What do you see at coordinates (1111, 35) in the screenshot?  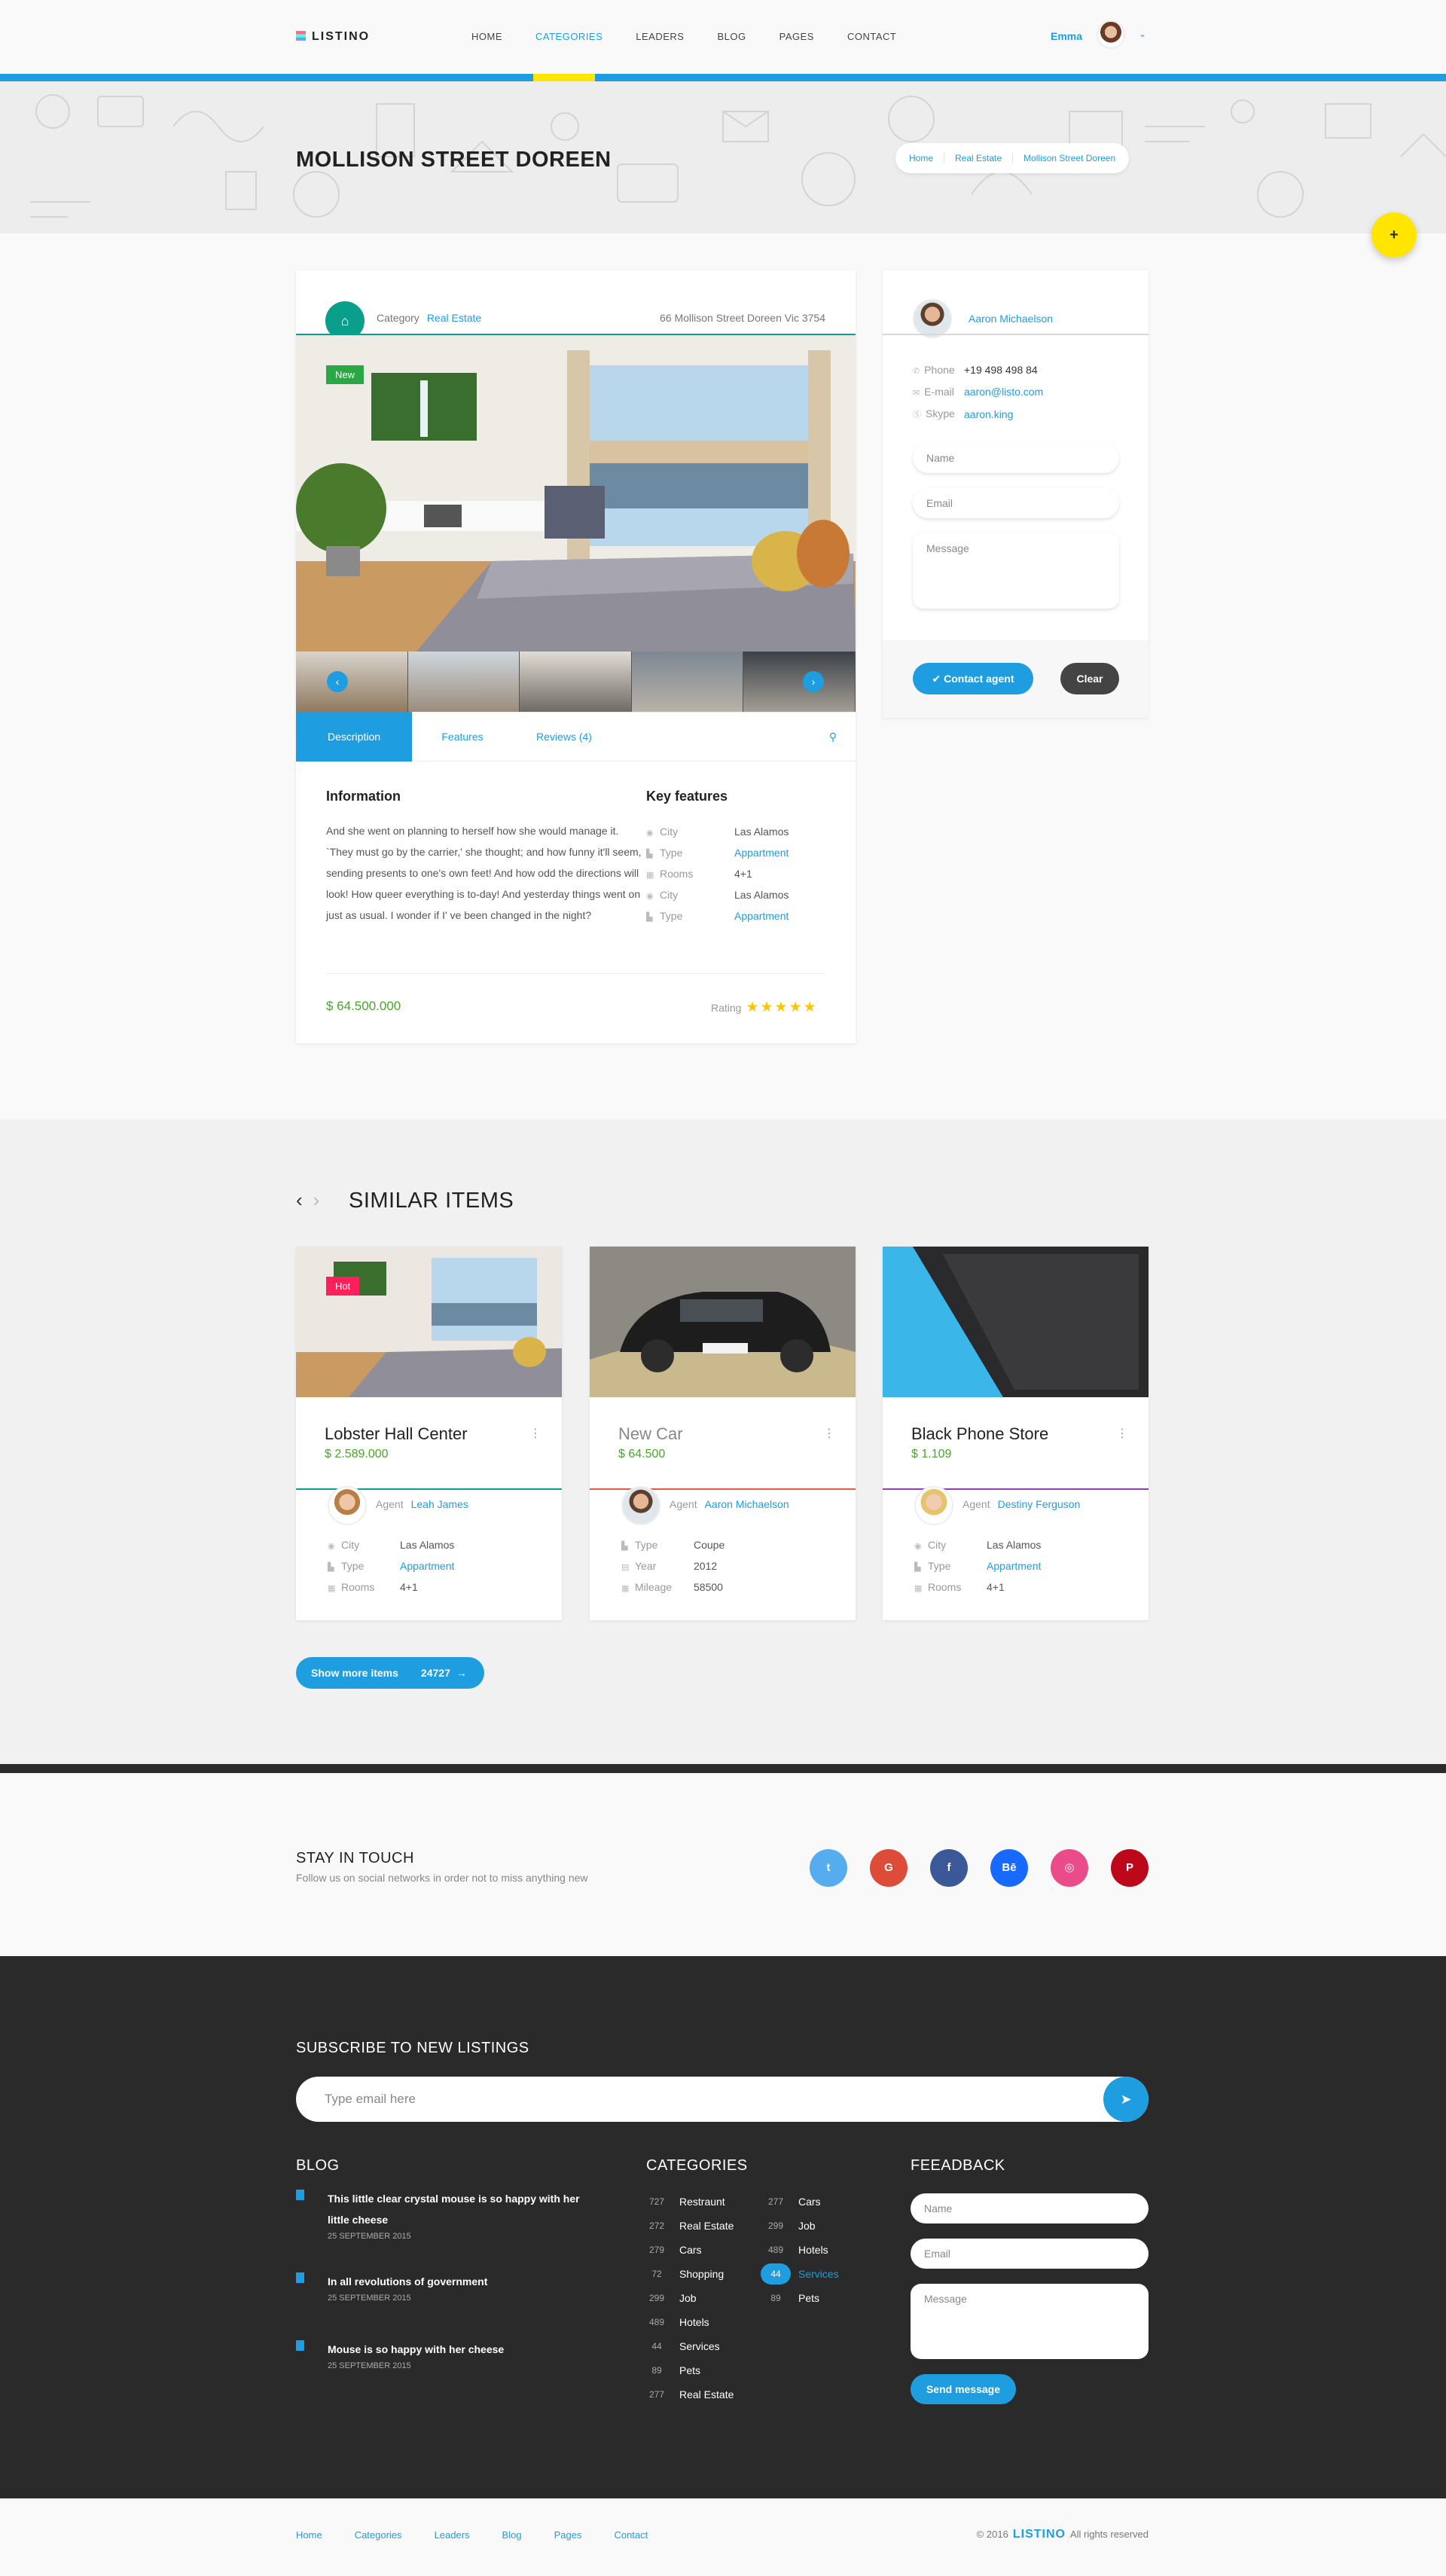 I see `user-avatar` at bounding box center [1111, 35].